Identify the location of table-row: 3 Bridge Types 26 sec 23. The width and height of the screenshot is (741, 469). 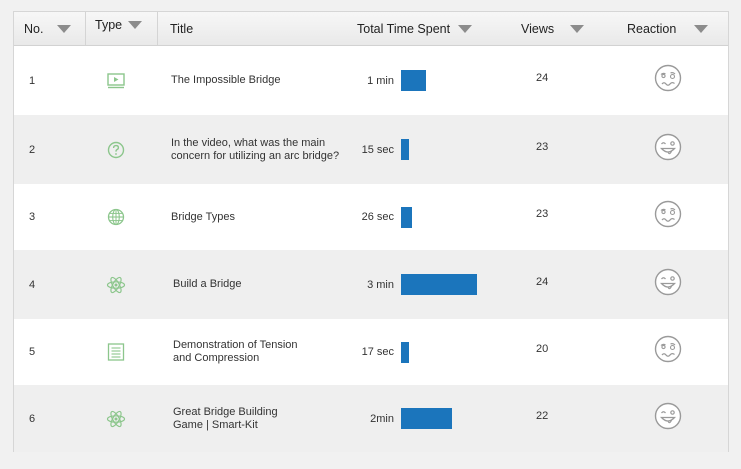
(371, 217).